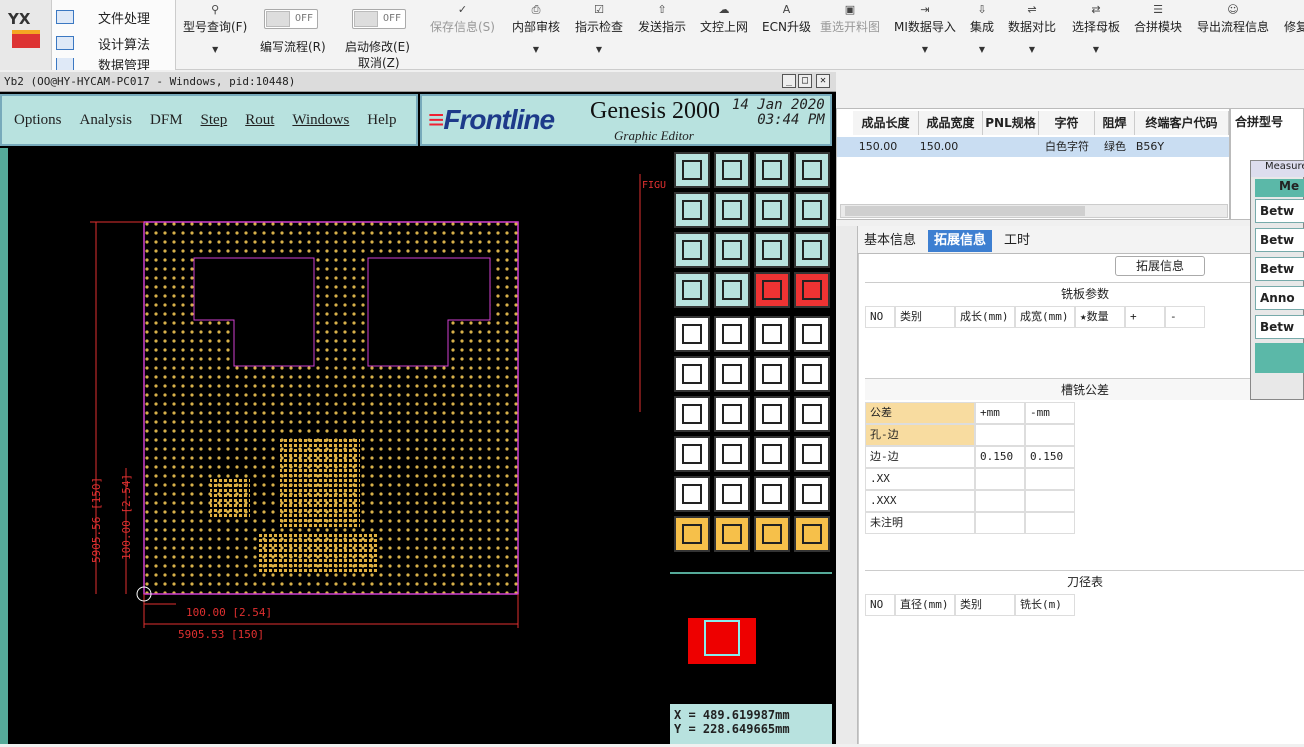 The height and width of the screenshot is (747, 1304). Describe the element at coordinates (379, 19) in the screenshot. I see `start-modify-toggle: OFF` at that location.